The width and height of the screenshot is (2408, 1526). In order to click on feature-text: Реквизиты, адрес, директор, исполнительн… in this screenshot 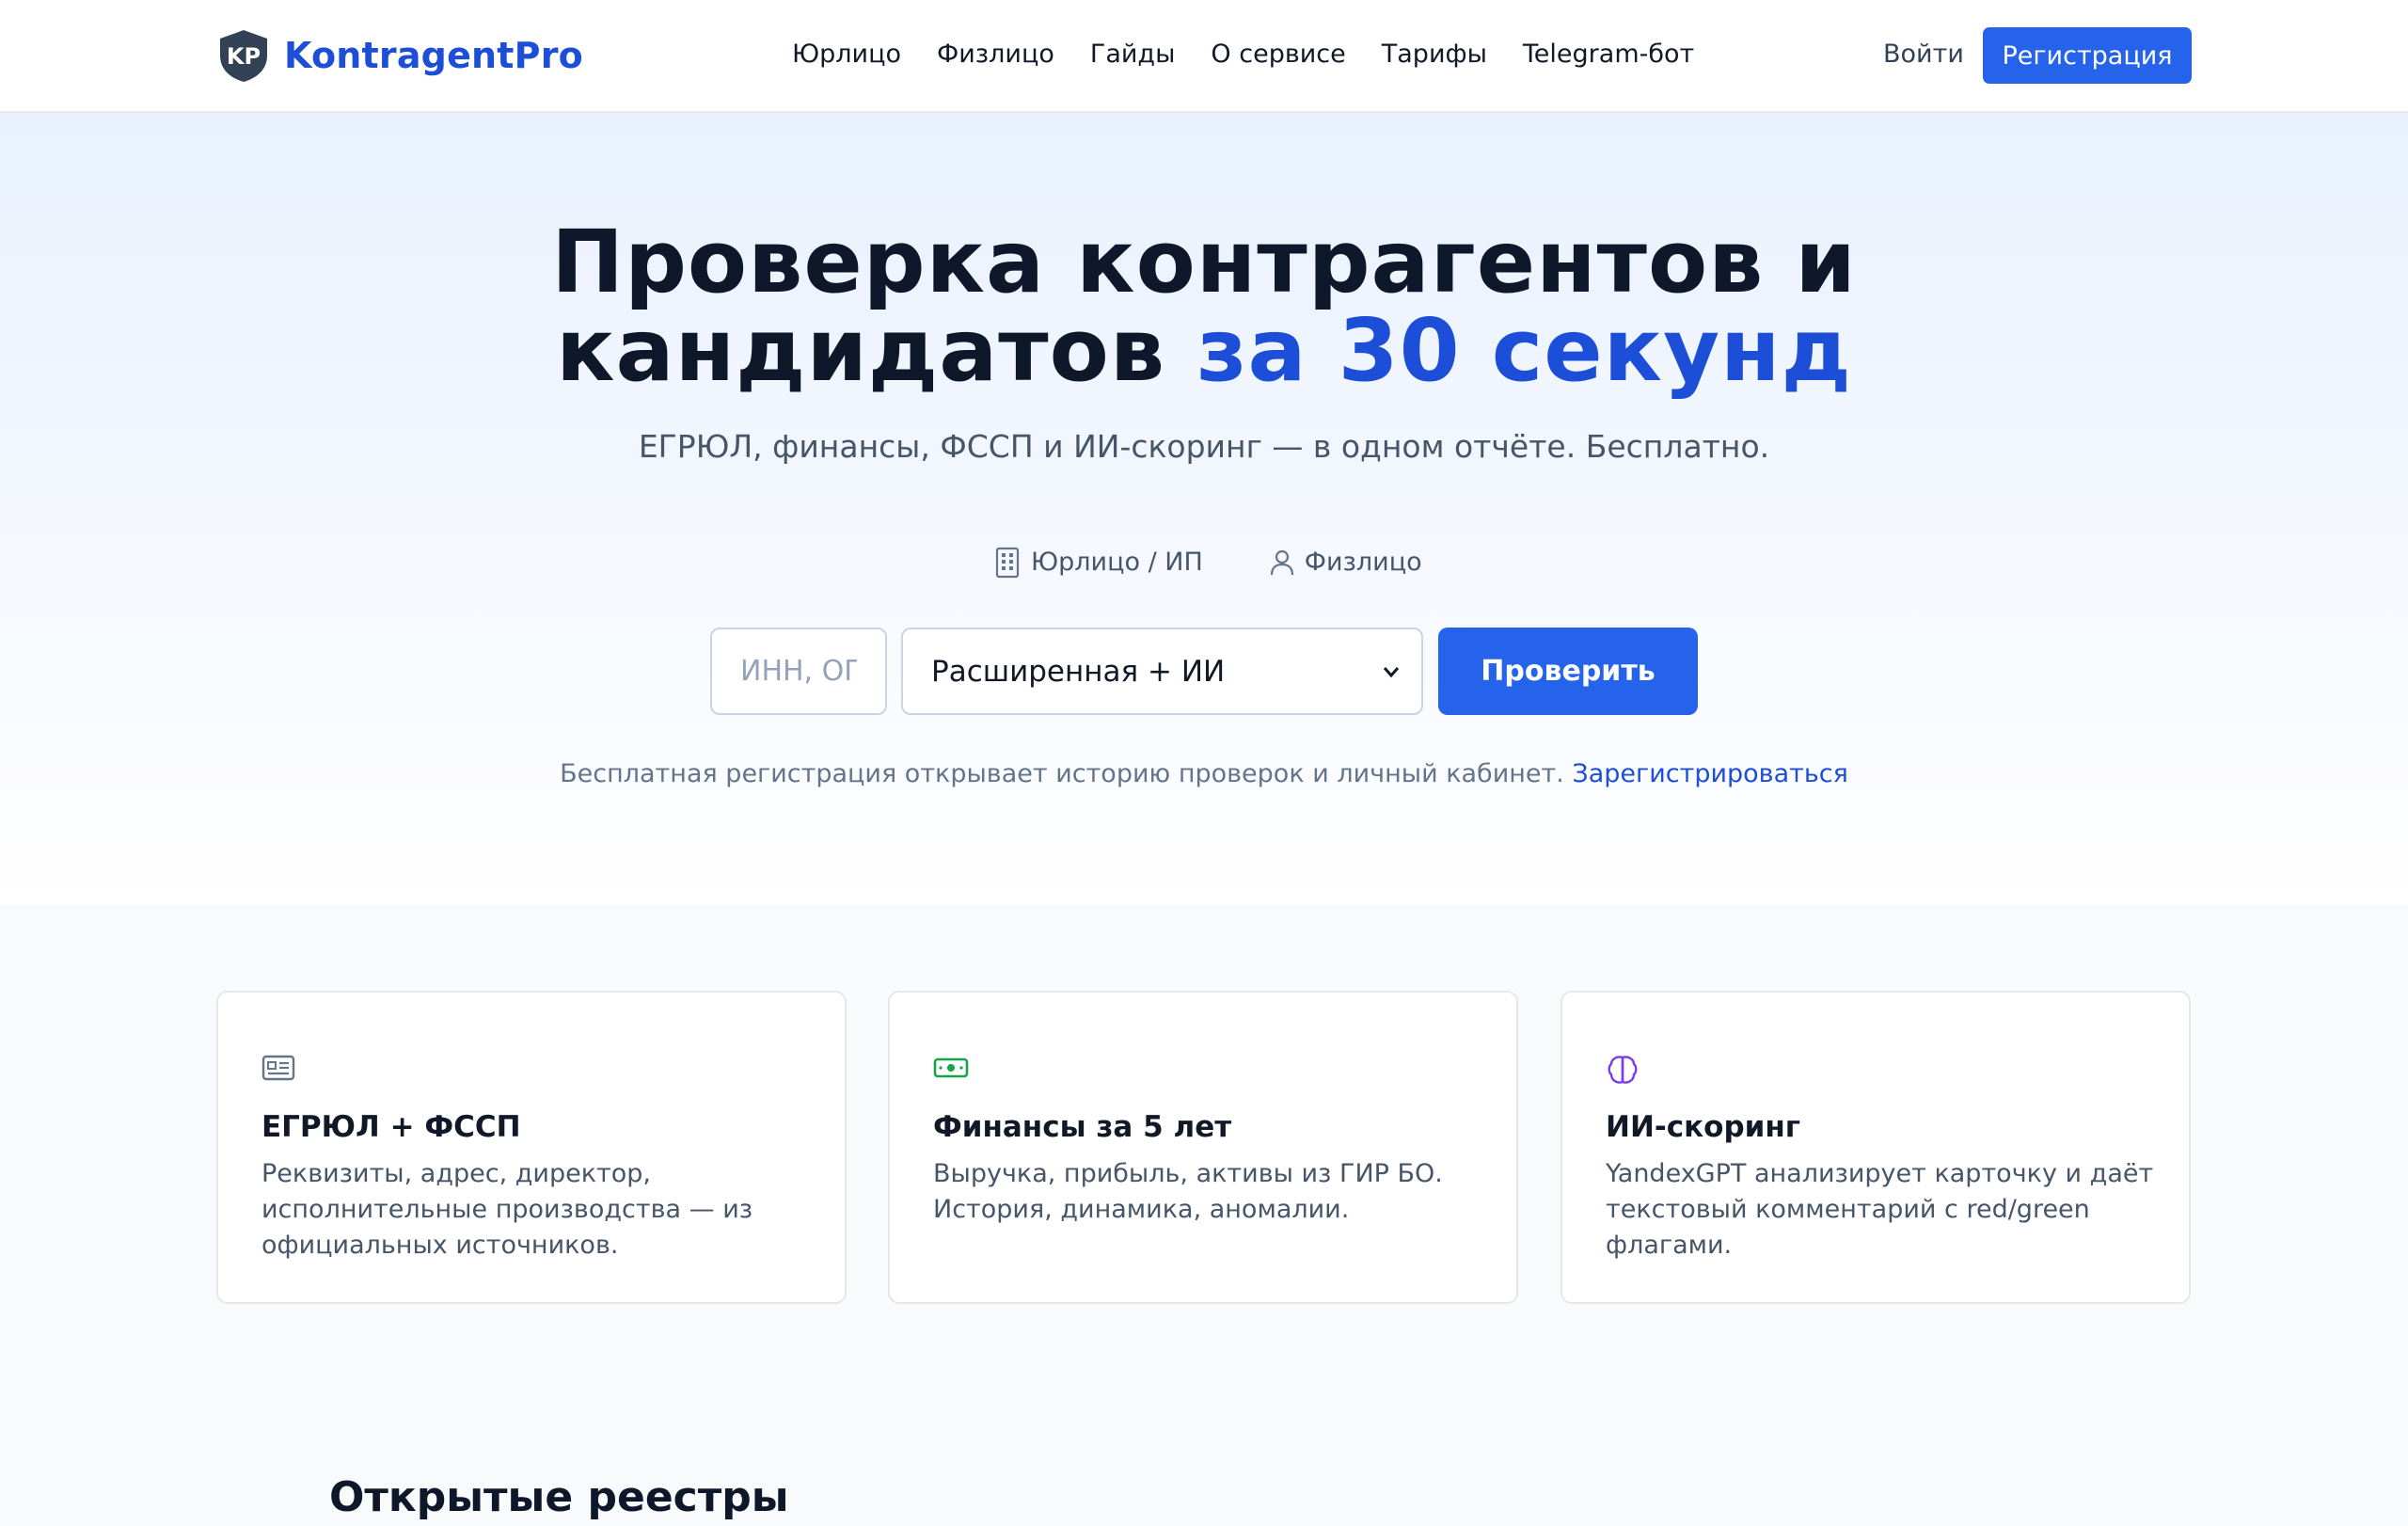, I will do `click(507, 1209)`.